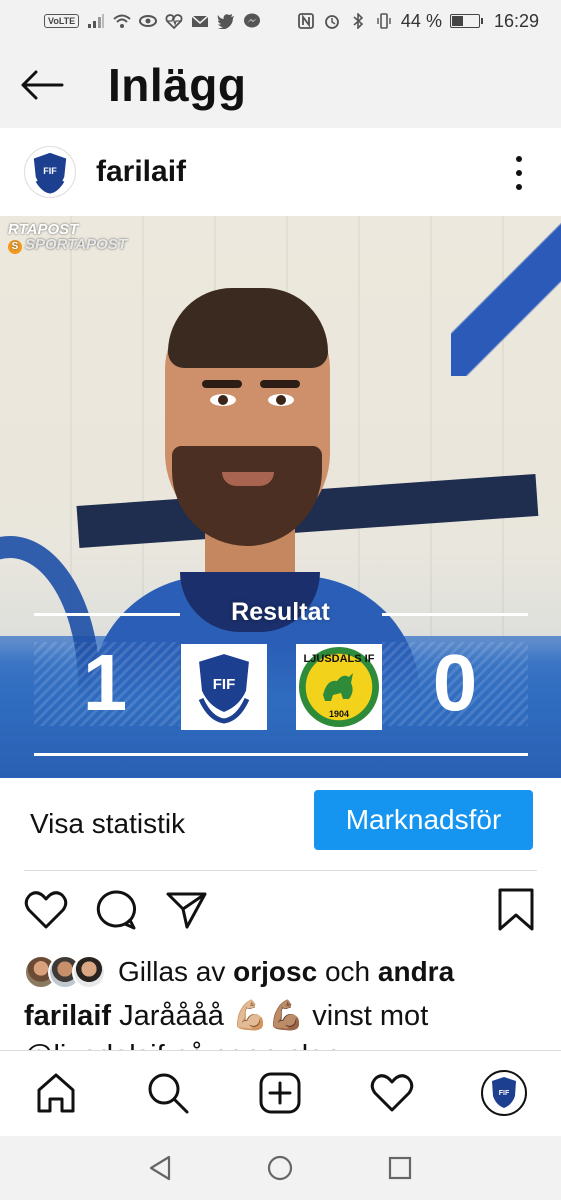  Describe the element at coordinates (248, 479) in the screenshot. I see `player-mouth` at that location.